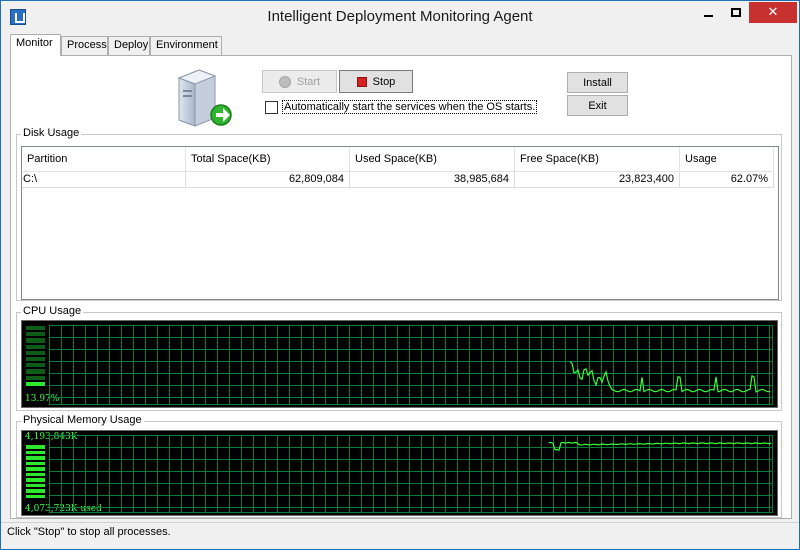  Describe the element at coordinates (271, 107) in the screenshot. I see `autostart-checkbox` at that location.